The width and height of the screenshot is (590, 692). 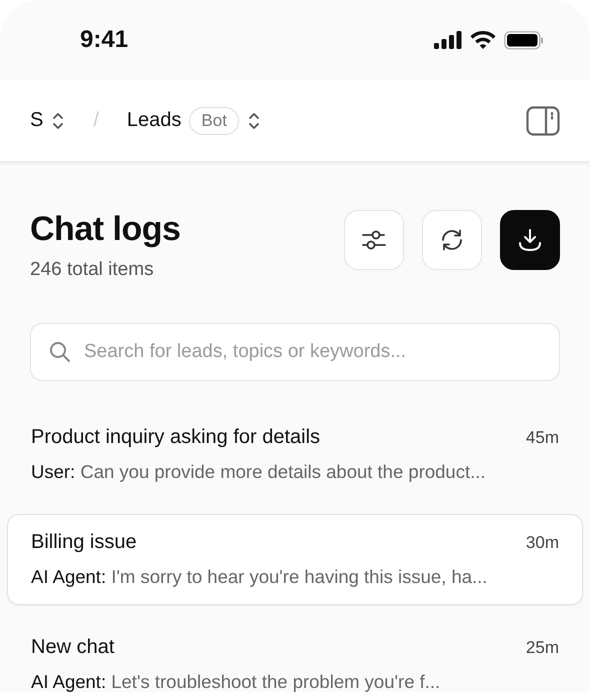 What do you see at coordinates (154, 120) in the screenshot?
I see `project-name: Leads` at bounding box center [154, 120].